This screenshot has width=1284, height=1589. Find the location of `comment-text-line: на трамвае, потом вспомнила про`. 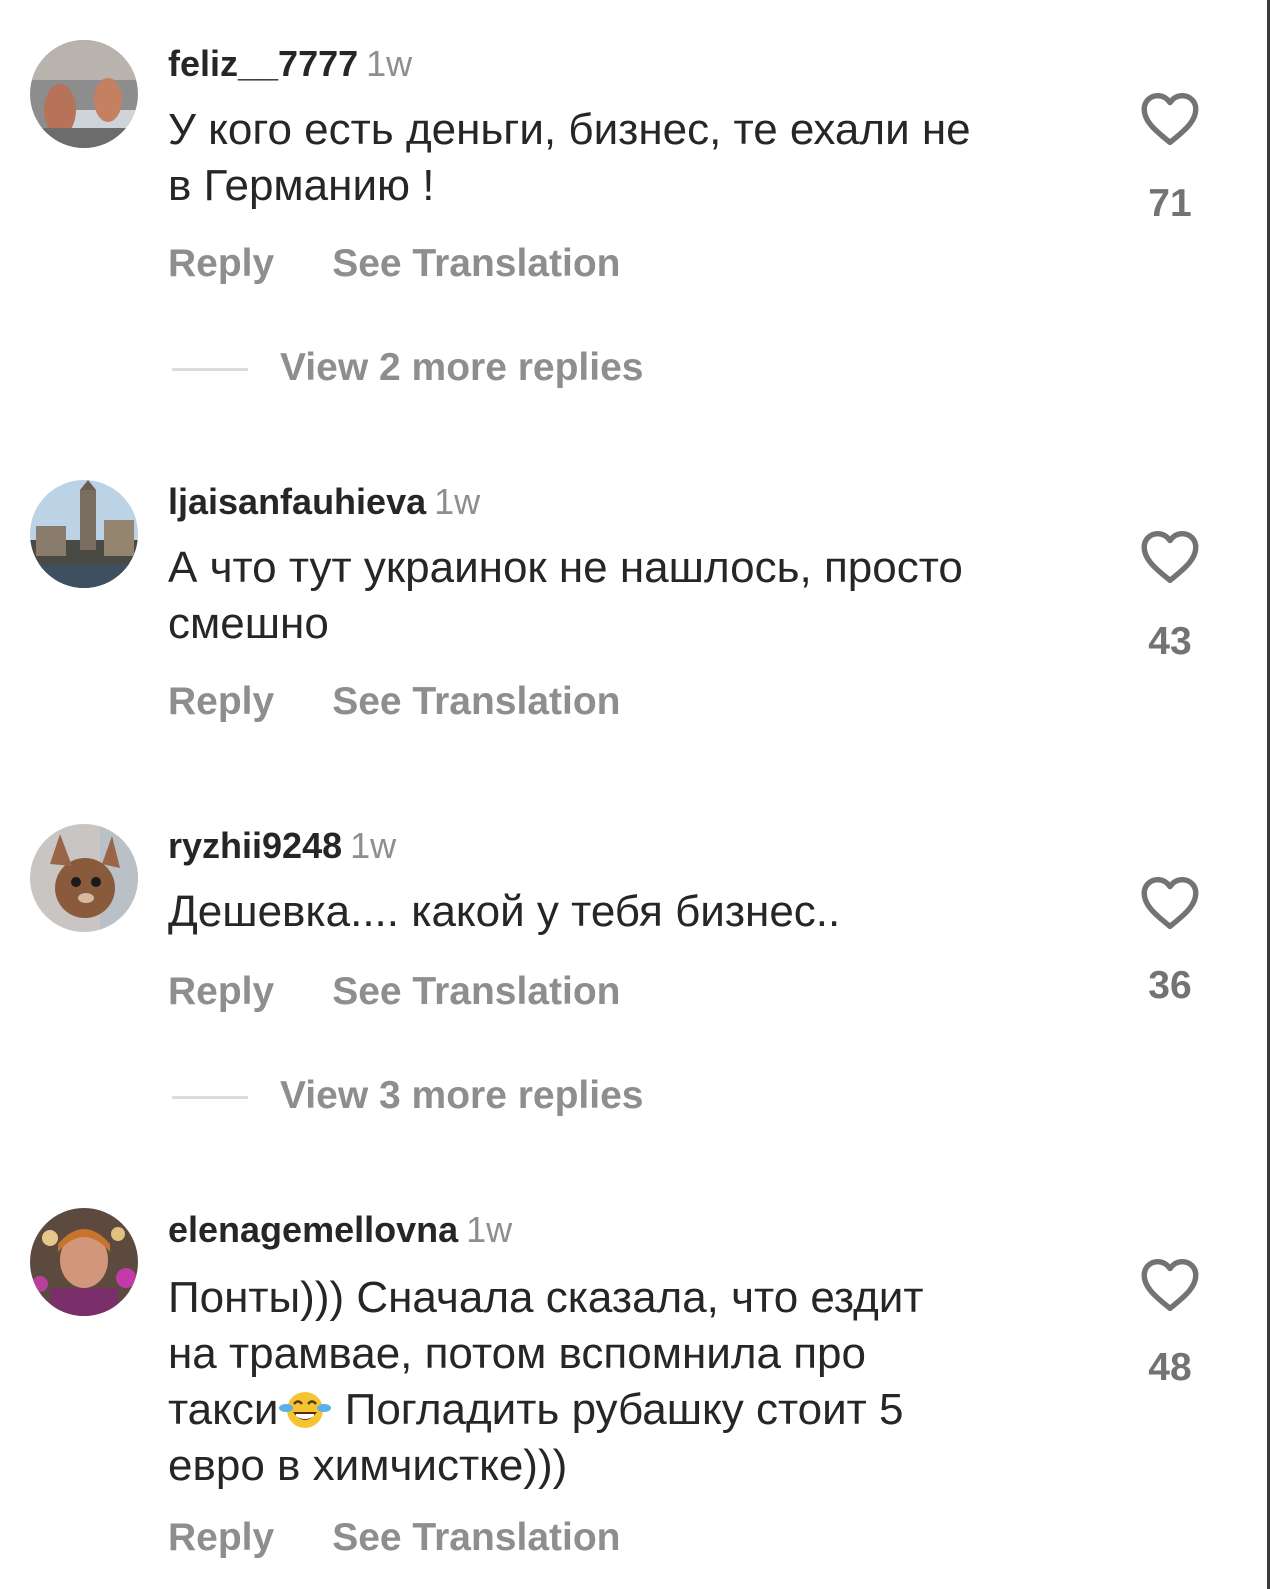

comment-text-line: на трамвае, потом вспомнила про is located at coordinates (517, 1353).